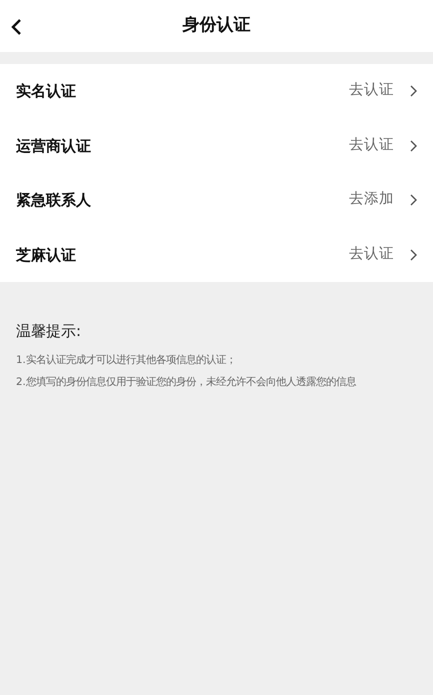 This screenshot has width=433, height=695. Describe the element at coordinates (46, 255) in the screenshot. I see `item-label: 芝麻认证` at that location.